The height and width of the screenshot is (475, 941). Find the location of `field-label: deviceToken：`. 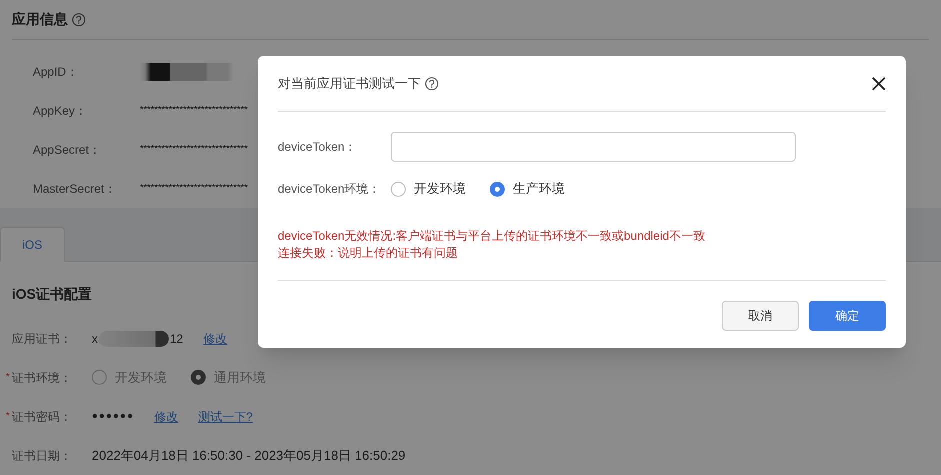

field-label: deviceToken： is located at coordinates (318, 147).